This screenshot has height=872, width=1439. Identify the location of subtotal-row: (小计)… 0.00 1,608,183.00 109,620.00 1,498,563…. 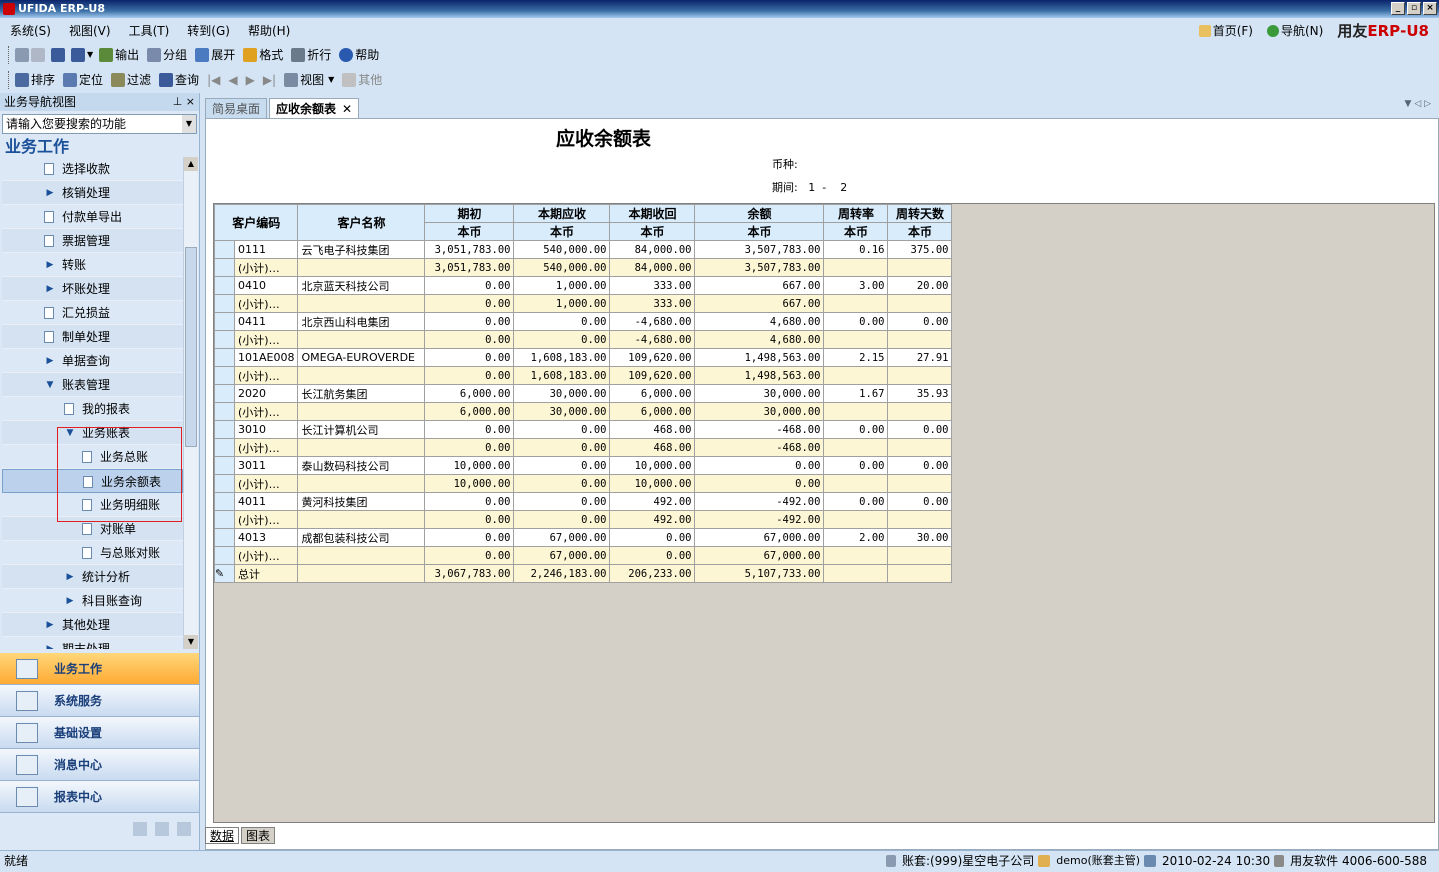
(583, 375).